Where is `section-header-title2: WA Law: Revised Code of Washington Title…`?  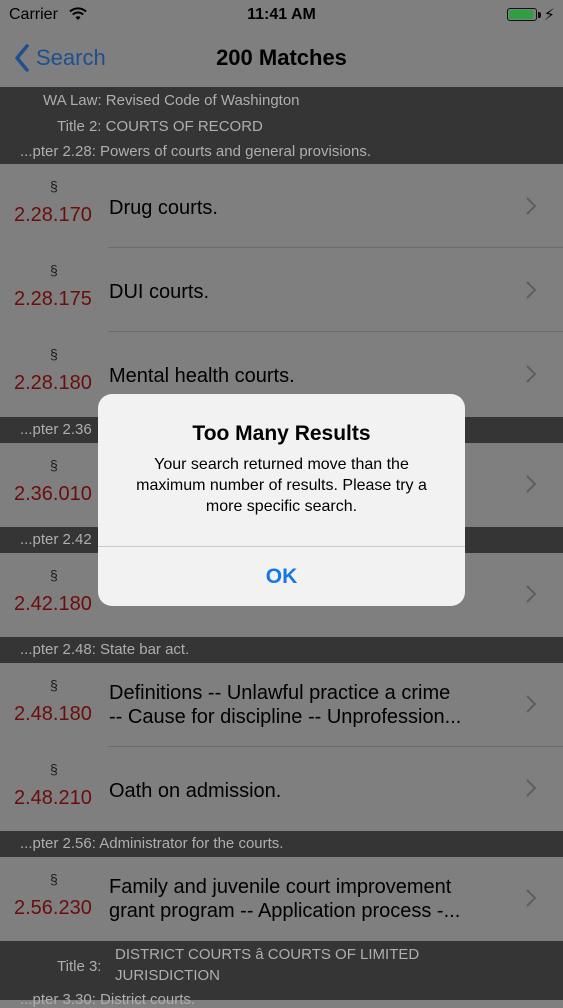
section-header-title2: WA Law: Revised Code of Washington Title… is located at coordinates (281, 125).